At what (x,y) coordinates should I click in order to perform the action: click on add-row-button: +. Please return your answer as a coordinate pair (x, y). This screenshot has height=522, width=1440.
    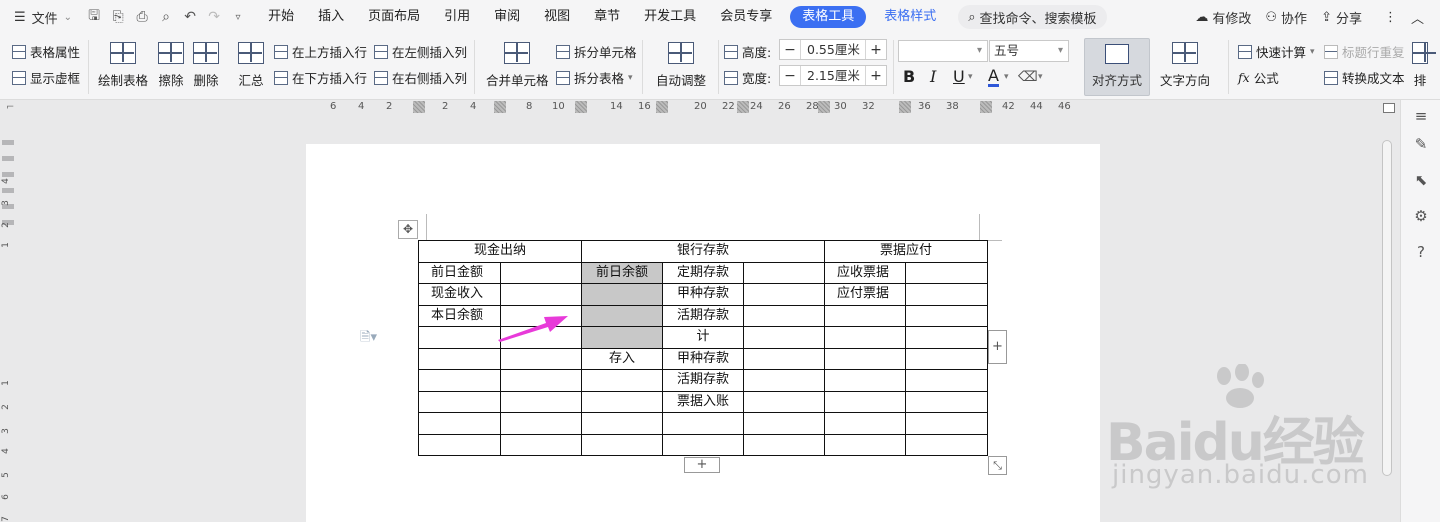
    Looking at the image, I should click on (702, 465).